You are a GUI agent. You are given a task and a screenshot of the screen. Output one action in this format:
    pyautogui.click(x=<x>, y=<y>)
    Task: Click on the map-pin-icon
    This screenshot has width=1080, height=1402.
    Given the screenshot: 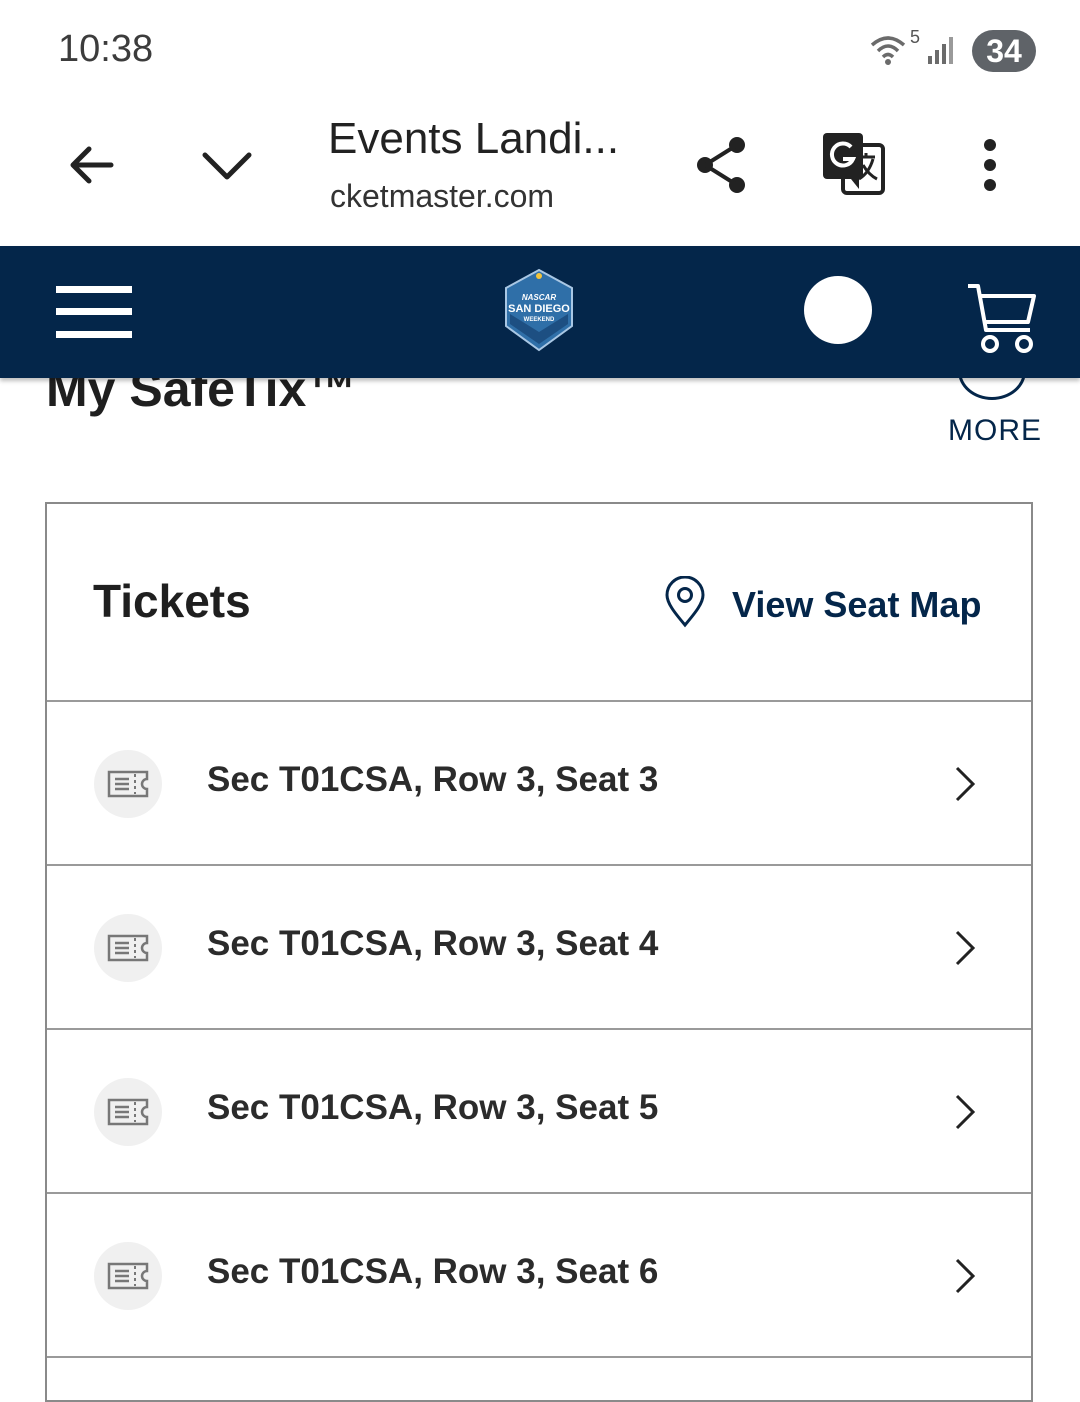 What is the action you would take?
    pyautogui.click(x=685, y=604)
    